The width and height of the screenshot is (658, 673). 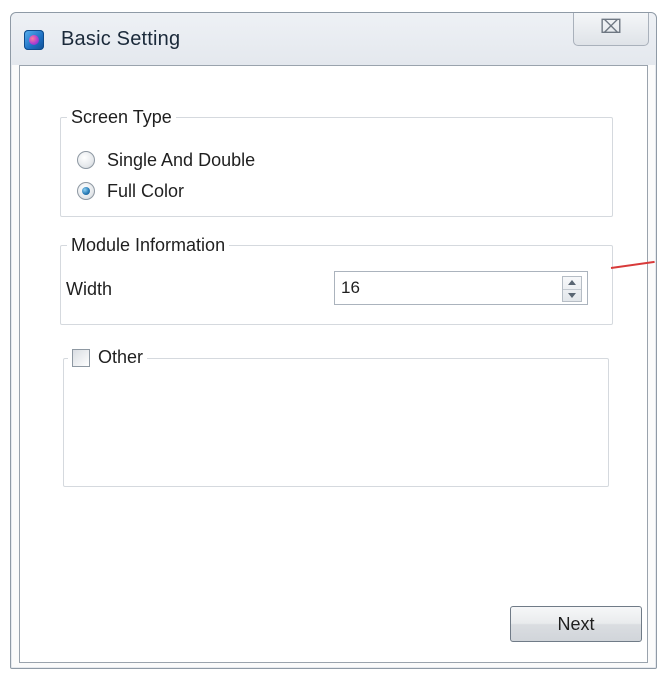 What do you see at coordinates (333, 39) in the screenshot?
I see `title-bar: Basic Setting ⌧` at bounding box center [333, 39].